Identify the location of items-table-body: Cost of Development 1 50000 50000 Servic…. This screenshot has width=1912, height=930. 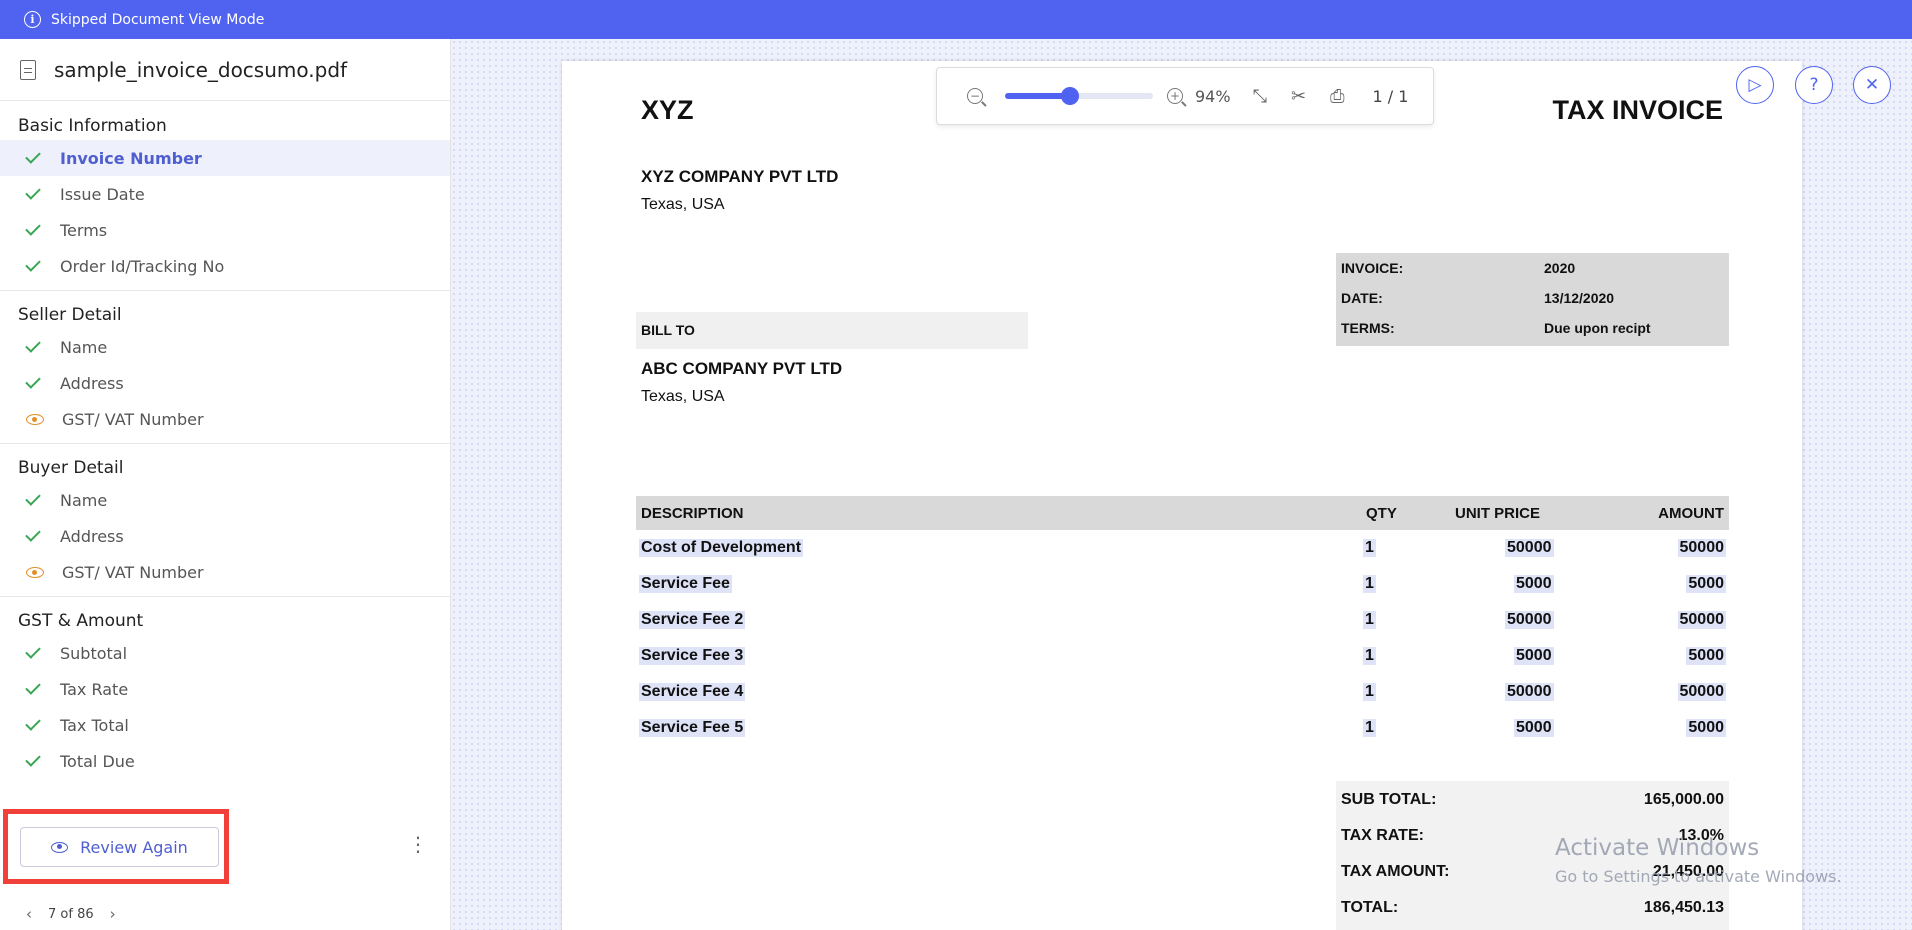
(1182, 640).